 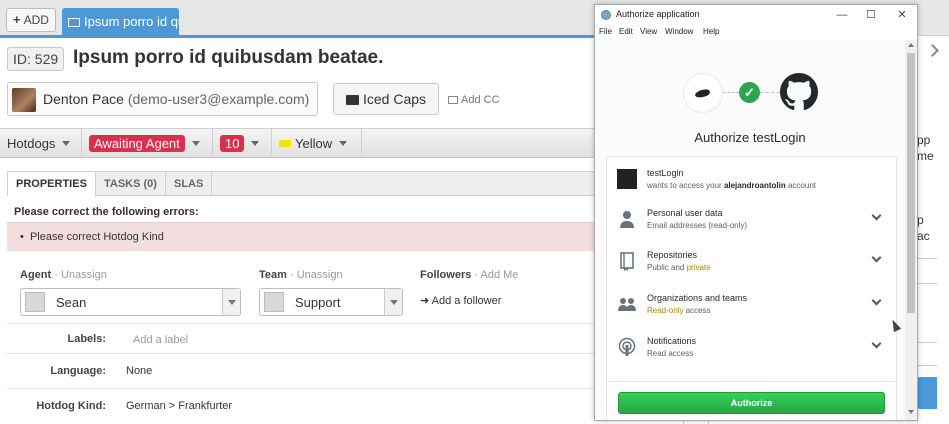 What do you see at coordinates (74, 22) in the screenshot?
I see `envelope-icon` at bounding box center [74, 22].